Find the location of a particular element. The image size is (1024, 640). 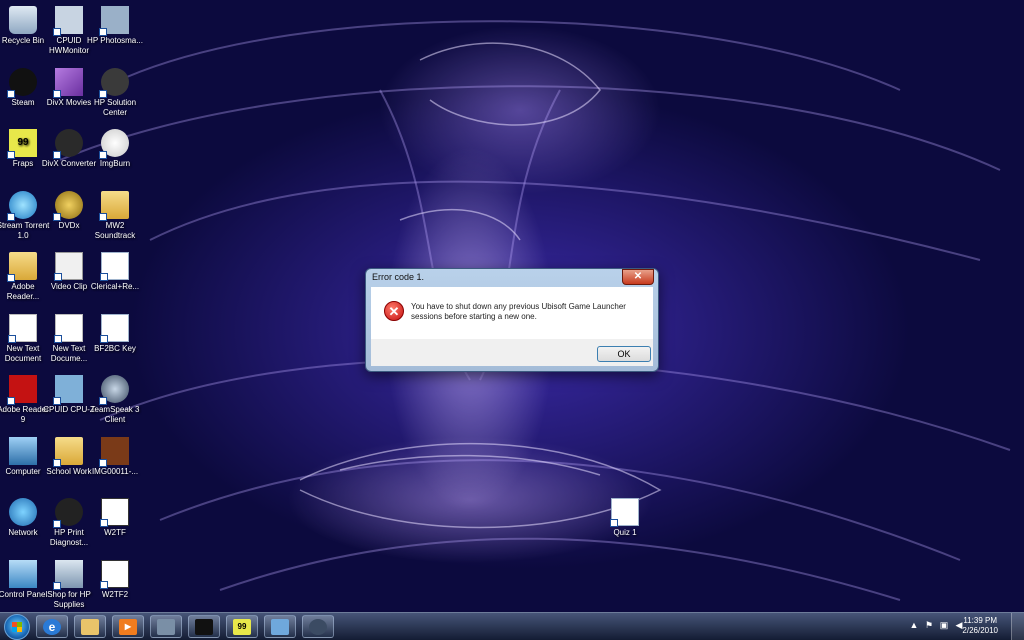

cpu-z-icon is located at coordinates (280, 626).